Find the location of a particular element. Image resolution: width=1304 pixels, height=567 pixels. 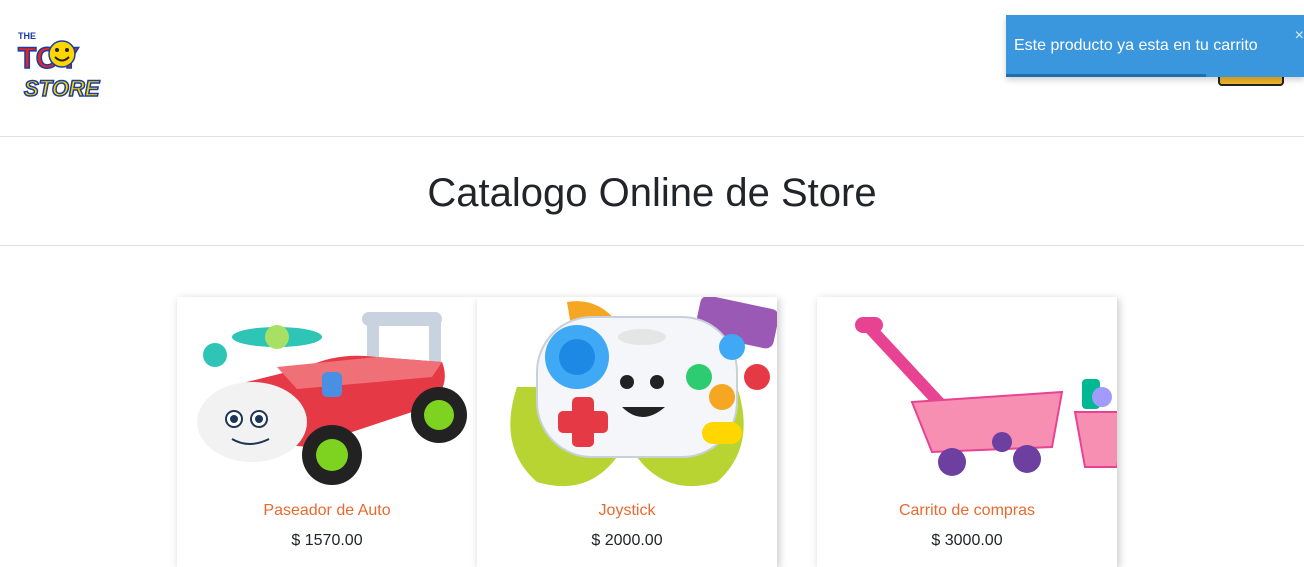

svg-text: STORE is located at coordinates (62, 88).